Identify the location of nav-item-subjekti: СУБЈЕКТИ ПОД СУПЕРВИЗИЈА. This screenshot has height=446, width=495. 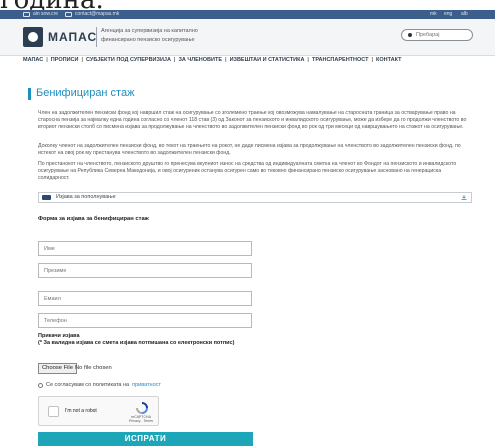
(128, 60).